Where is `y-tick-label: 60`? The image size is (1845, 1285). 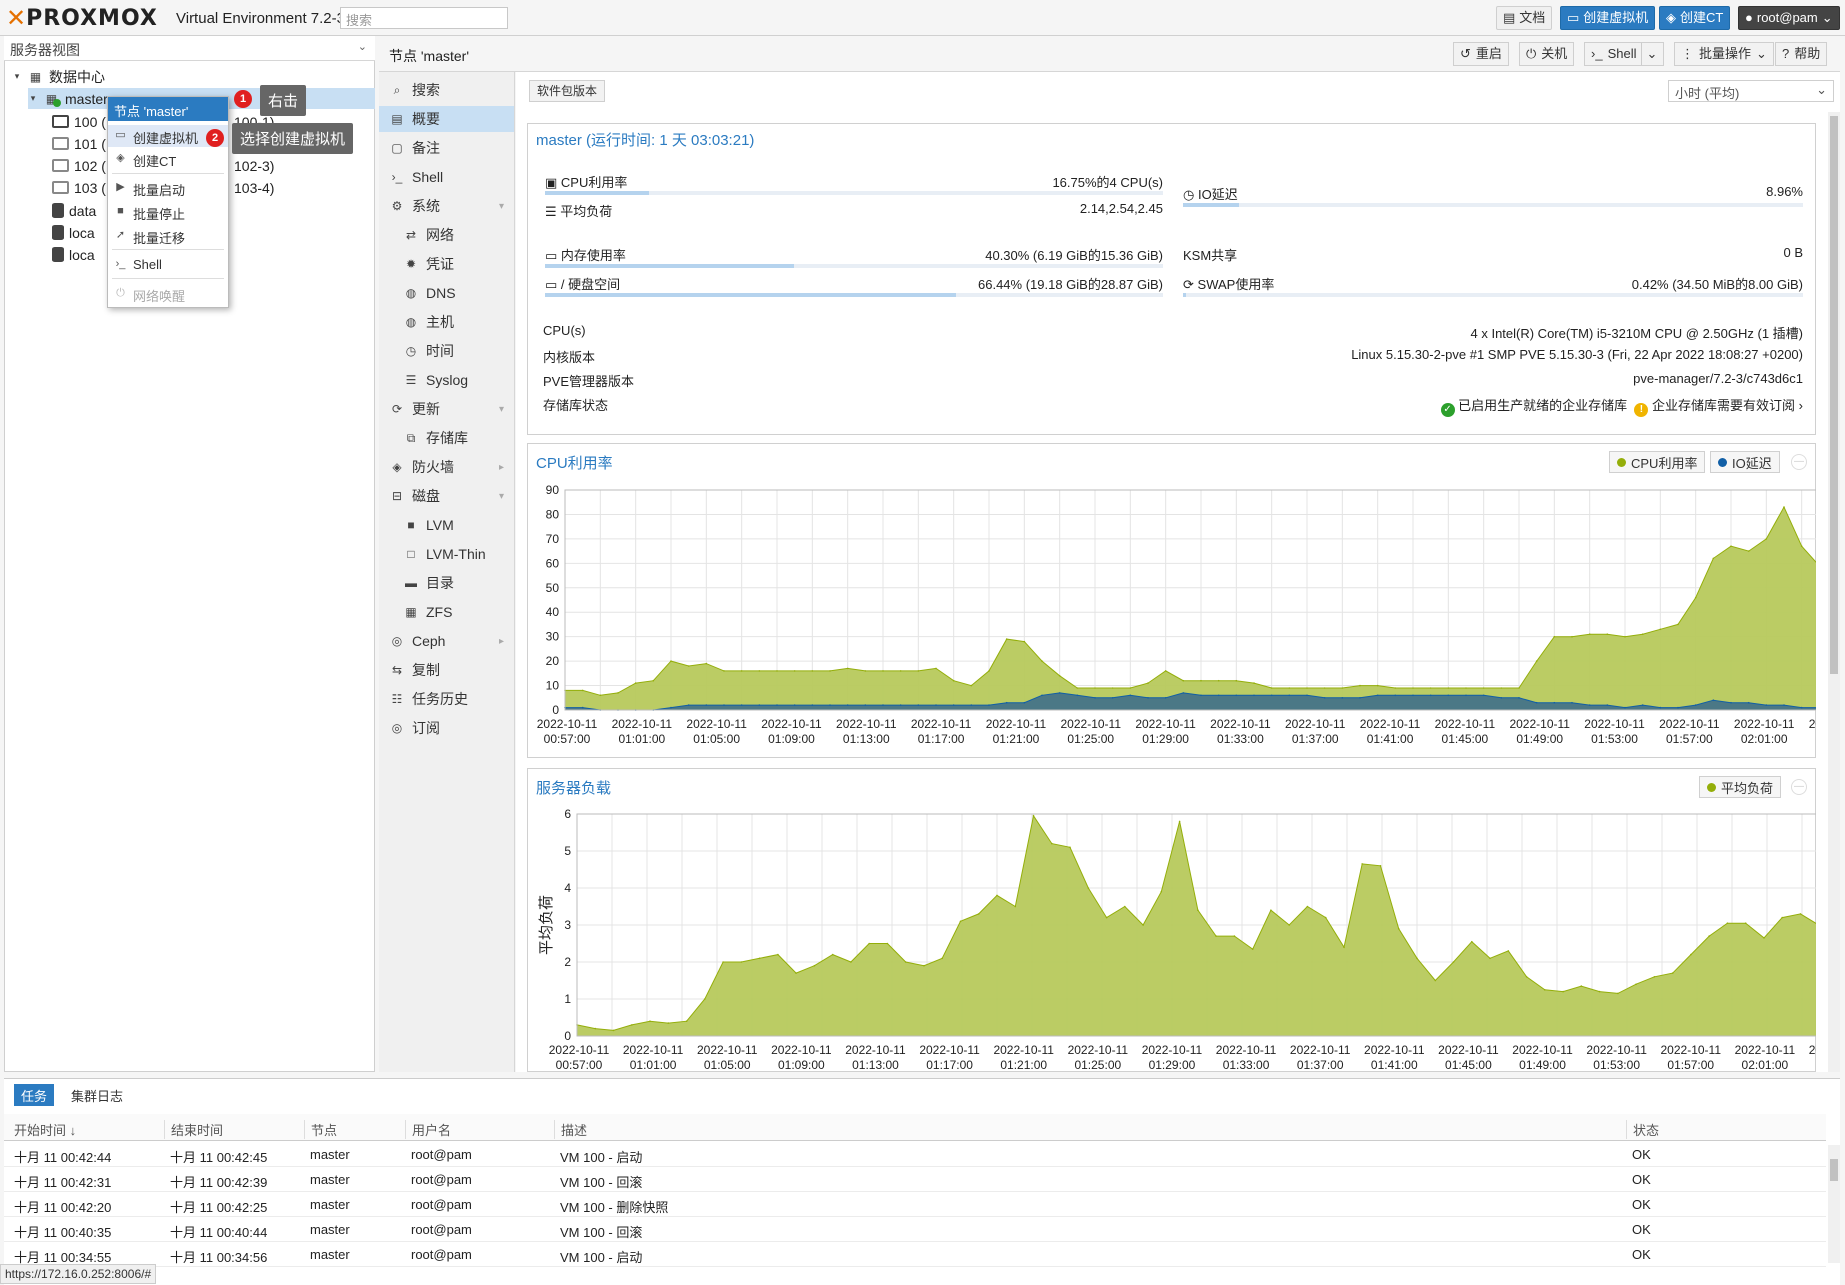
y-tick-label: 60 is located at coordinates (553, 563).